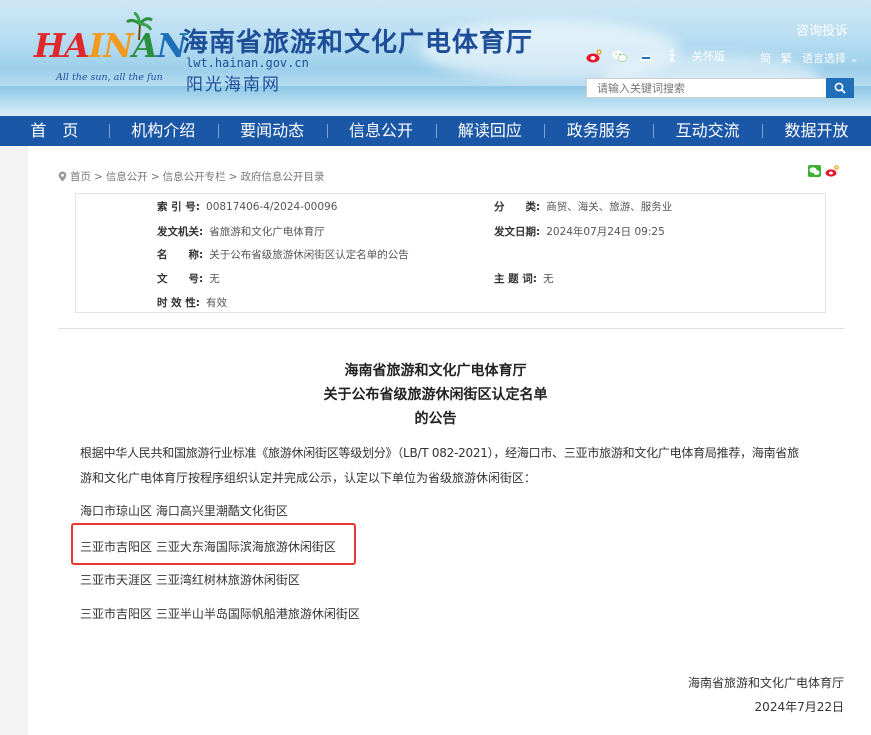 This screenshot has width=871, height=735. What do you see at coordinates (799, 707) in the screenshot?
I see `sign-date: 2024年7月22日` at bounding box center [799, 707].